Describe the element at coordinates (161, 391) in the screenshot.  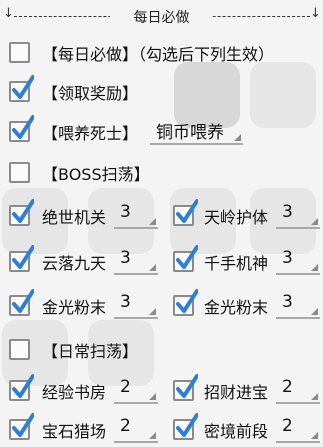
I see `option-row-pair: 经验书房 2 招财进宝 2` at that location.